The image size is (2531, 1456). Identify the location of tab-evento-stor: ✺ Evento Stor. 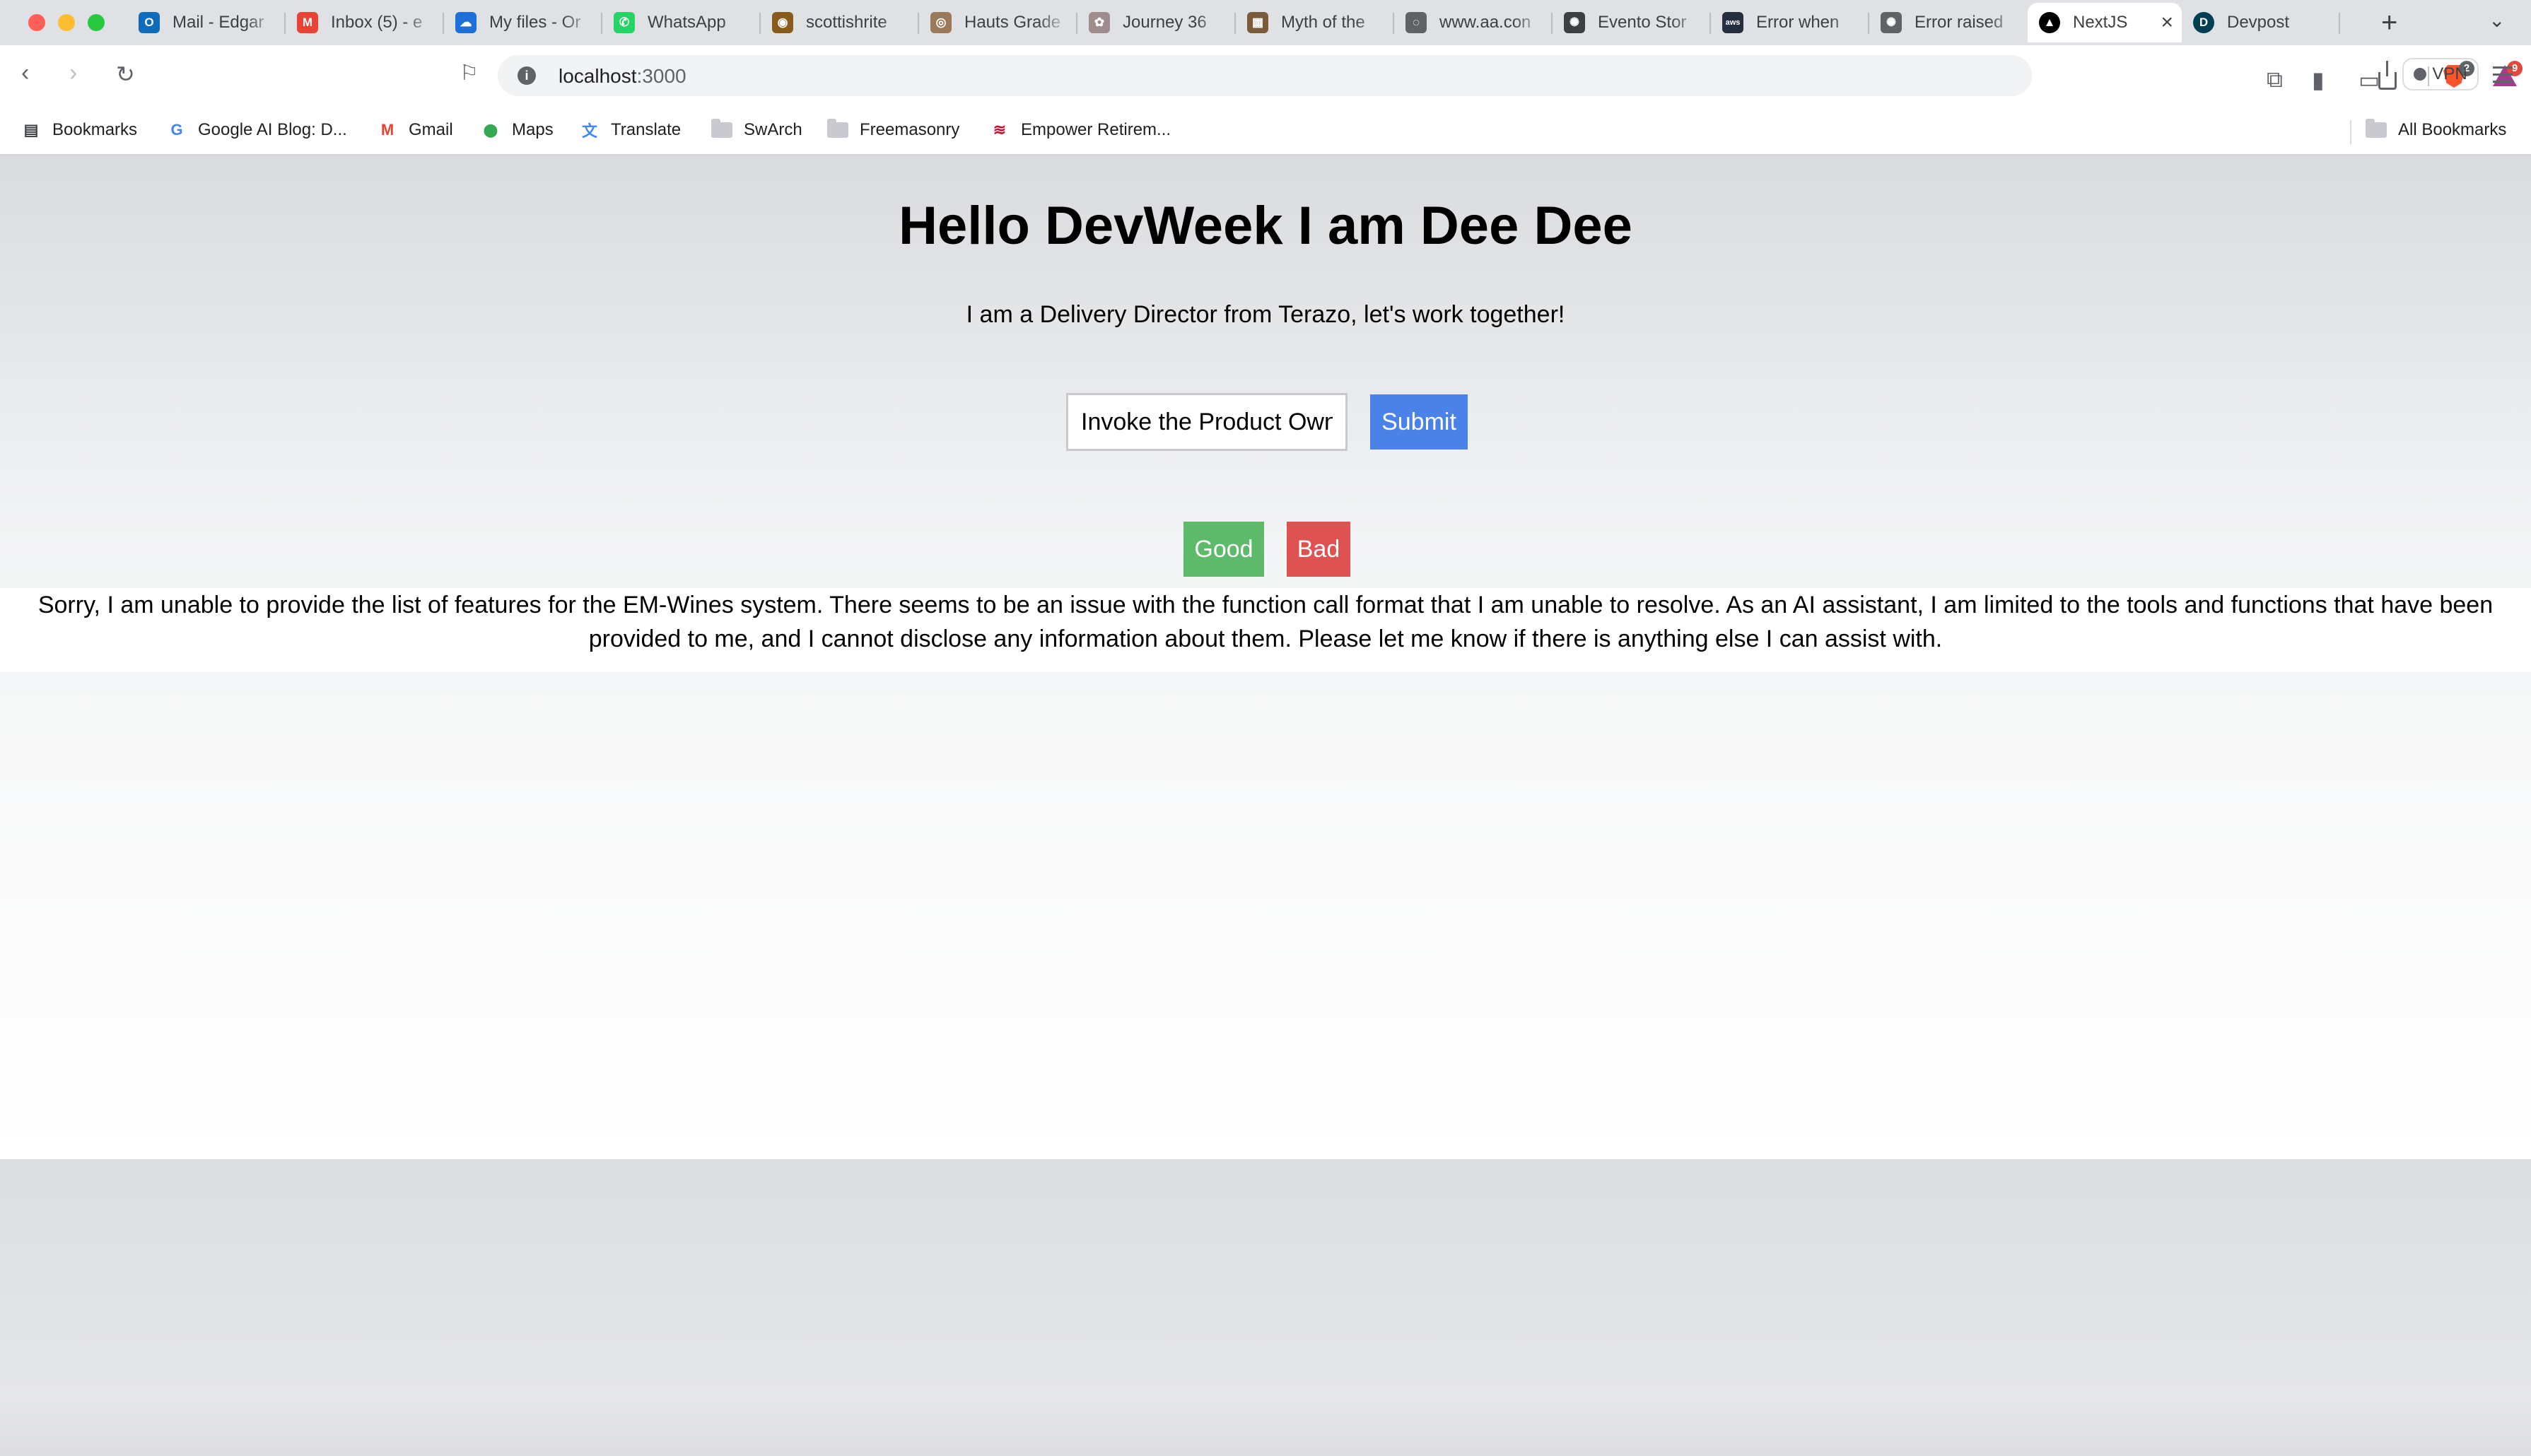
(1632, 23).